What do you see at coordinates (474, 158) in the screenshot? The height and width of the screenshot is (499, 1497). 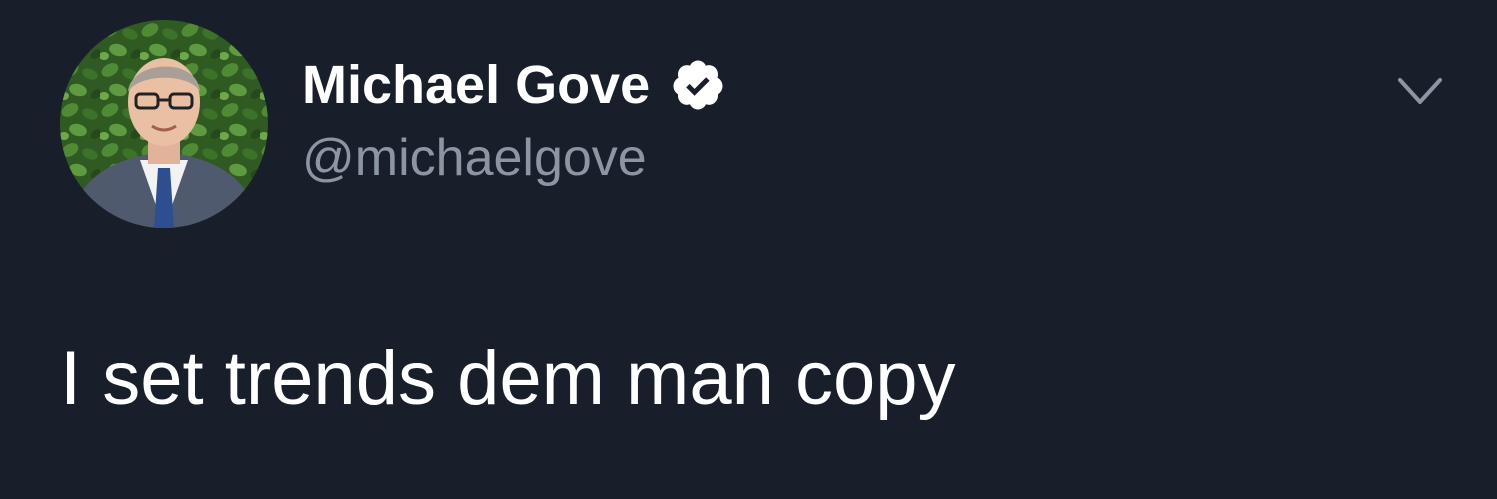 I see `author-handle: @michaelgove` at bounding box center [474, 158].